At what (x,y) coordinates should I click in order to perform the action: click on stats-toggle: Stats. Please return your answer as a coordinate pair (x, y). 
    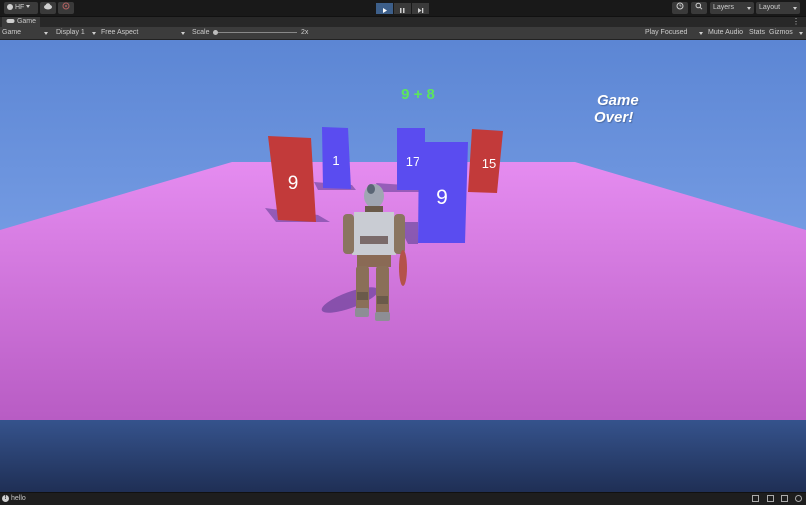
    Looking at the image, I should click on (757, 33).